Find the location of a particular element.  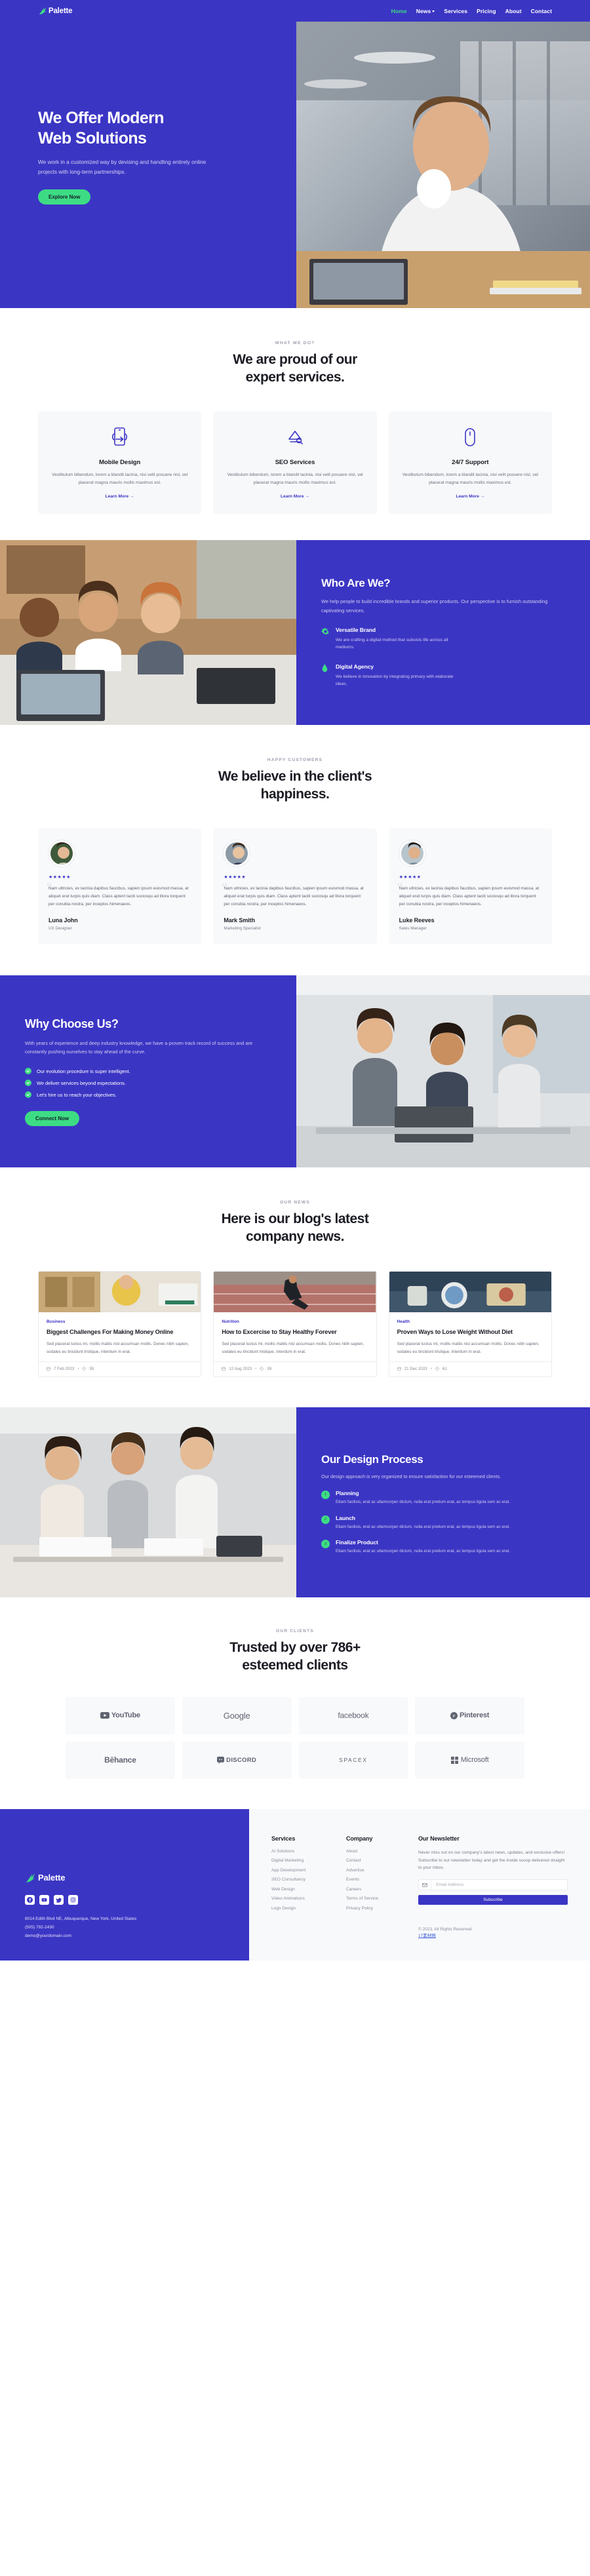

nav-item-home: Home is located at coordinates (399, 11).